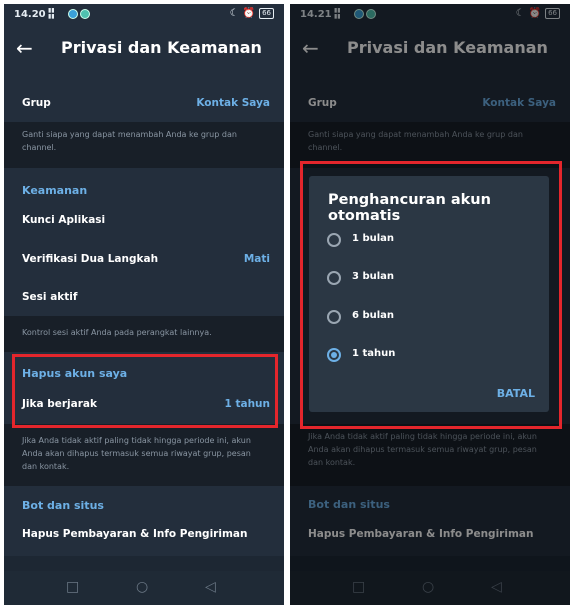 The width and height of the screenshot is (574, 610). What do you see at coordinates (145, 391) in the screenshot?
I see `highlight-box` at bounding box center [145, 391].